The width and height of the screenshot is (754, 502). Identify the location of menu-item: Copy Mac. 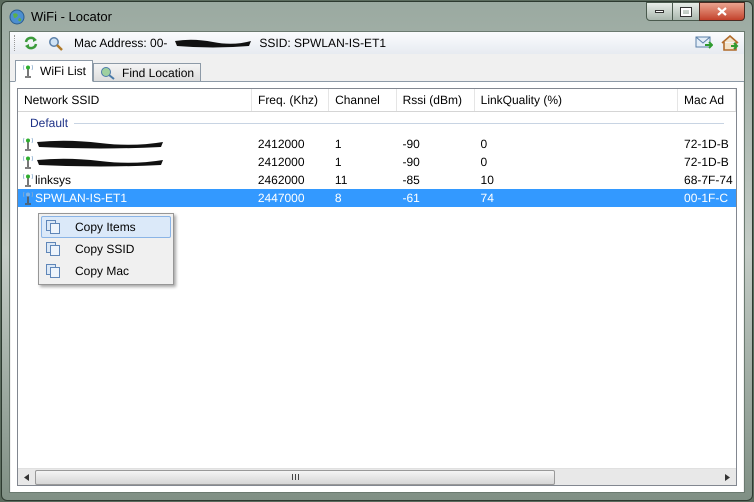
(106, 271).